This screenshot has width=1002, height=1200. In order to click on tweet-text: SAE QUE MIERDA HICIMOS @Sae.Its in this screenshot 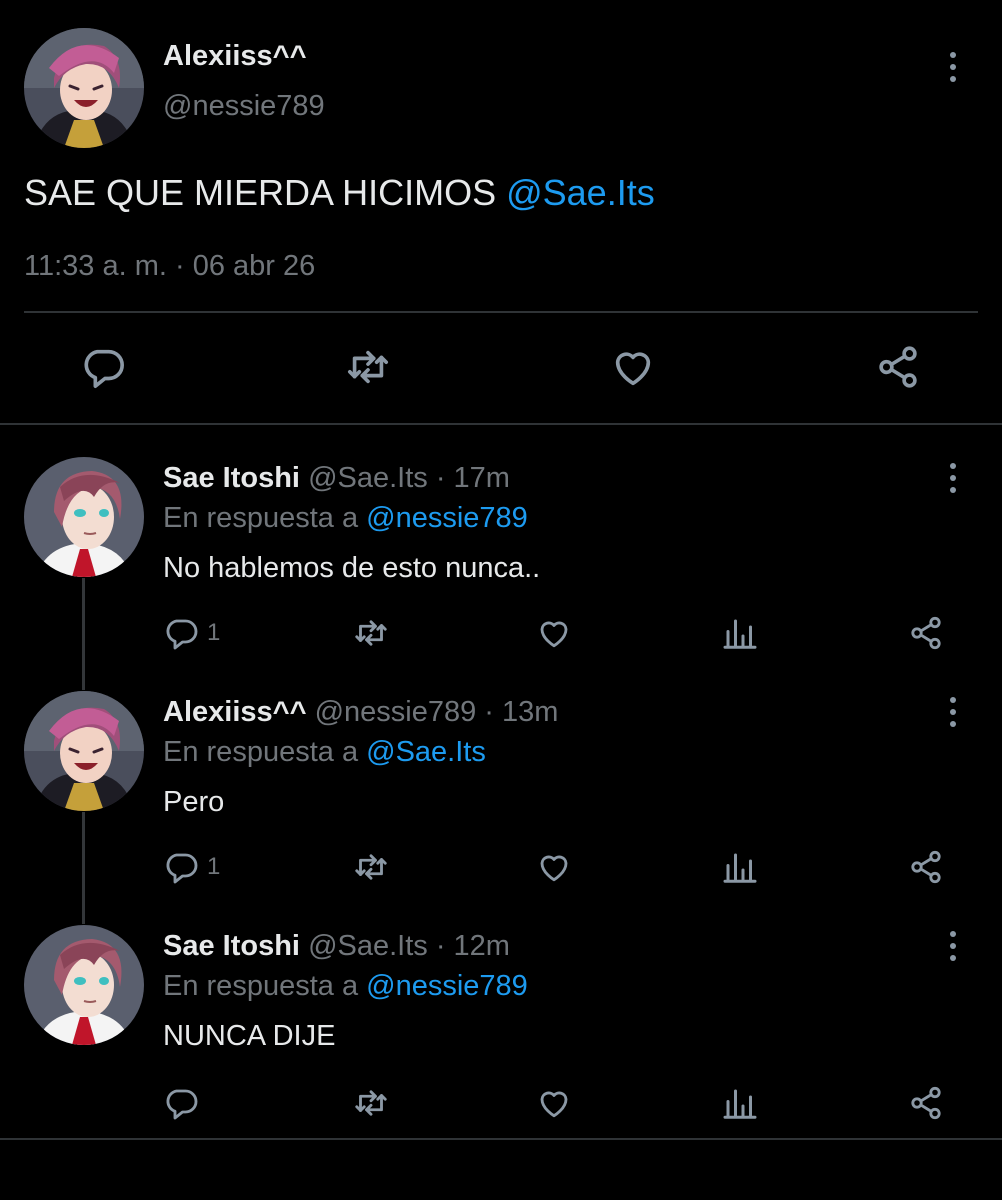, I will do `click(339, 193)`.